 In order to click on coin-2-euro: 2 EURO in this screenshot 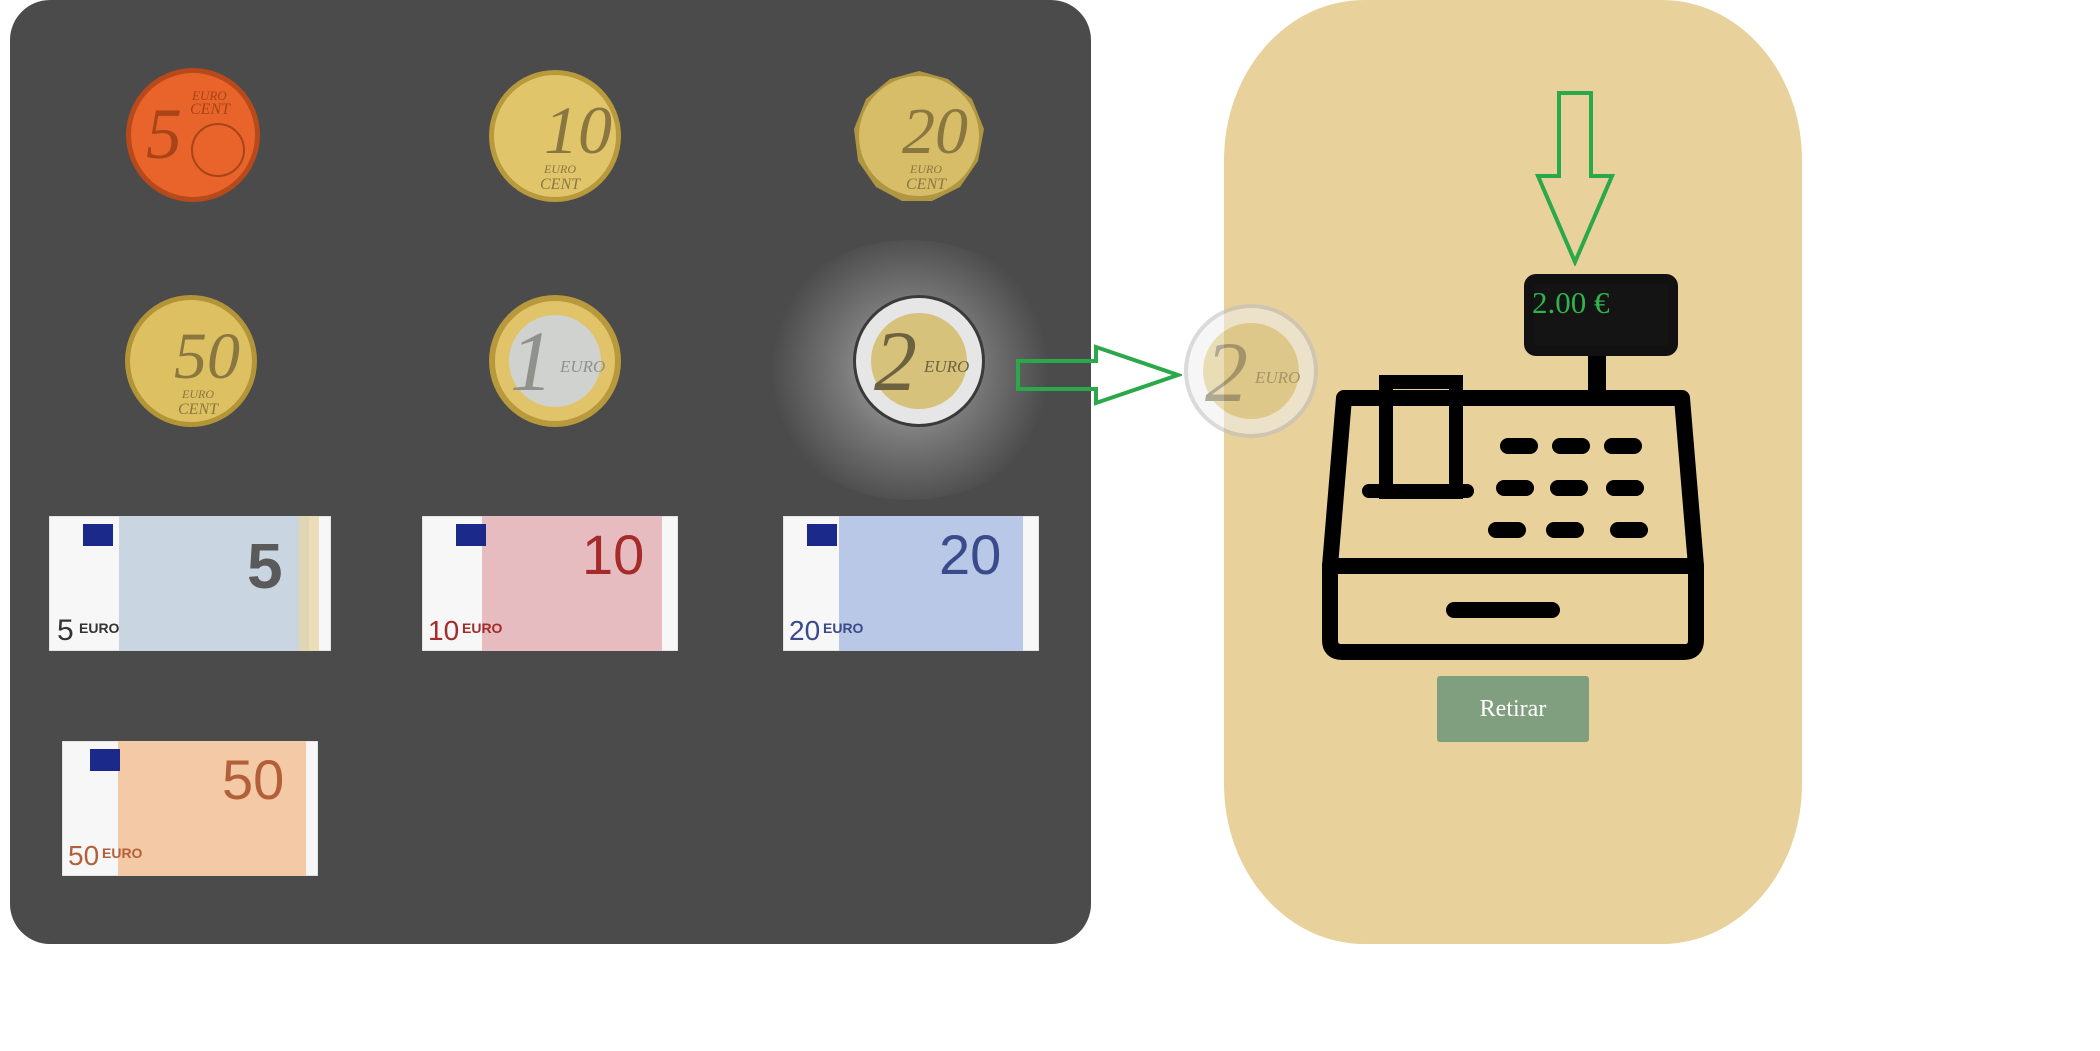, I will do `click(919, 361)`.